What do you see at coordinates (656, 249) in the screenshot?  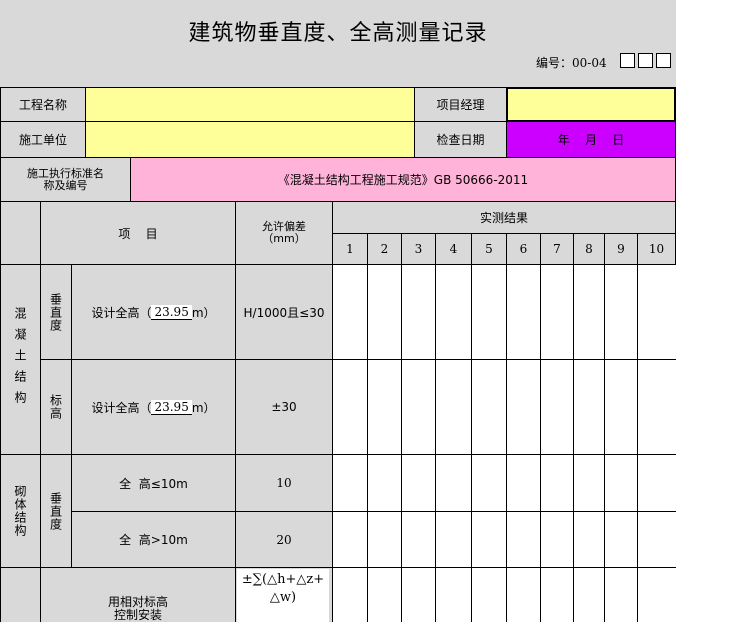 I see `col-header-10: 10` at bounding box center [656, 249].